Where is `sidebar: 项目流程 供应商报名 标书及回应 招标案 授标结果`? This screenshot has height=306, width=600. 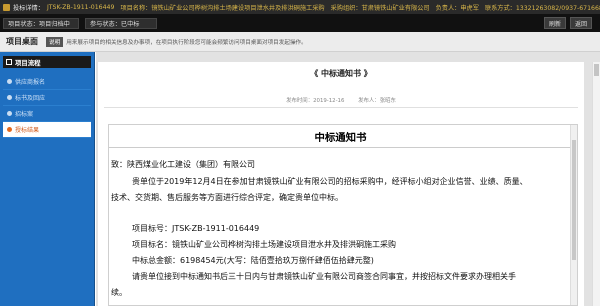 sidebar: 项目流程 供应商报名 标书及回应 招标案 授标结果 is located at coordinates (47, 179).